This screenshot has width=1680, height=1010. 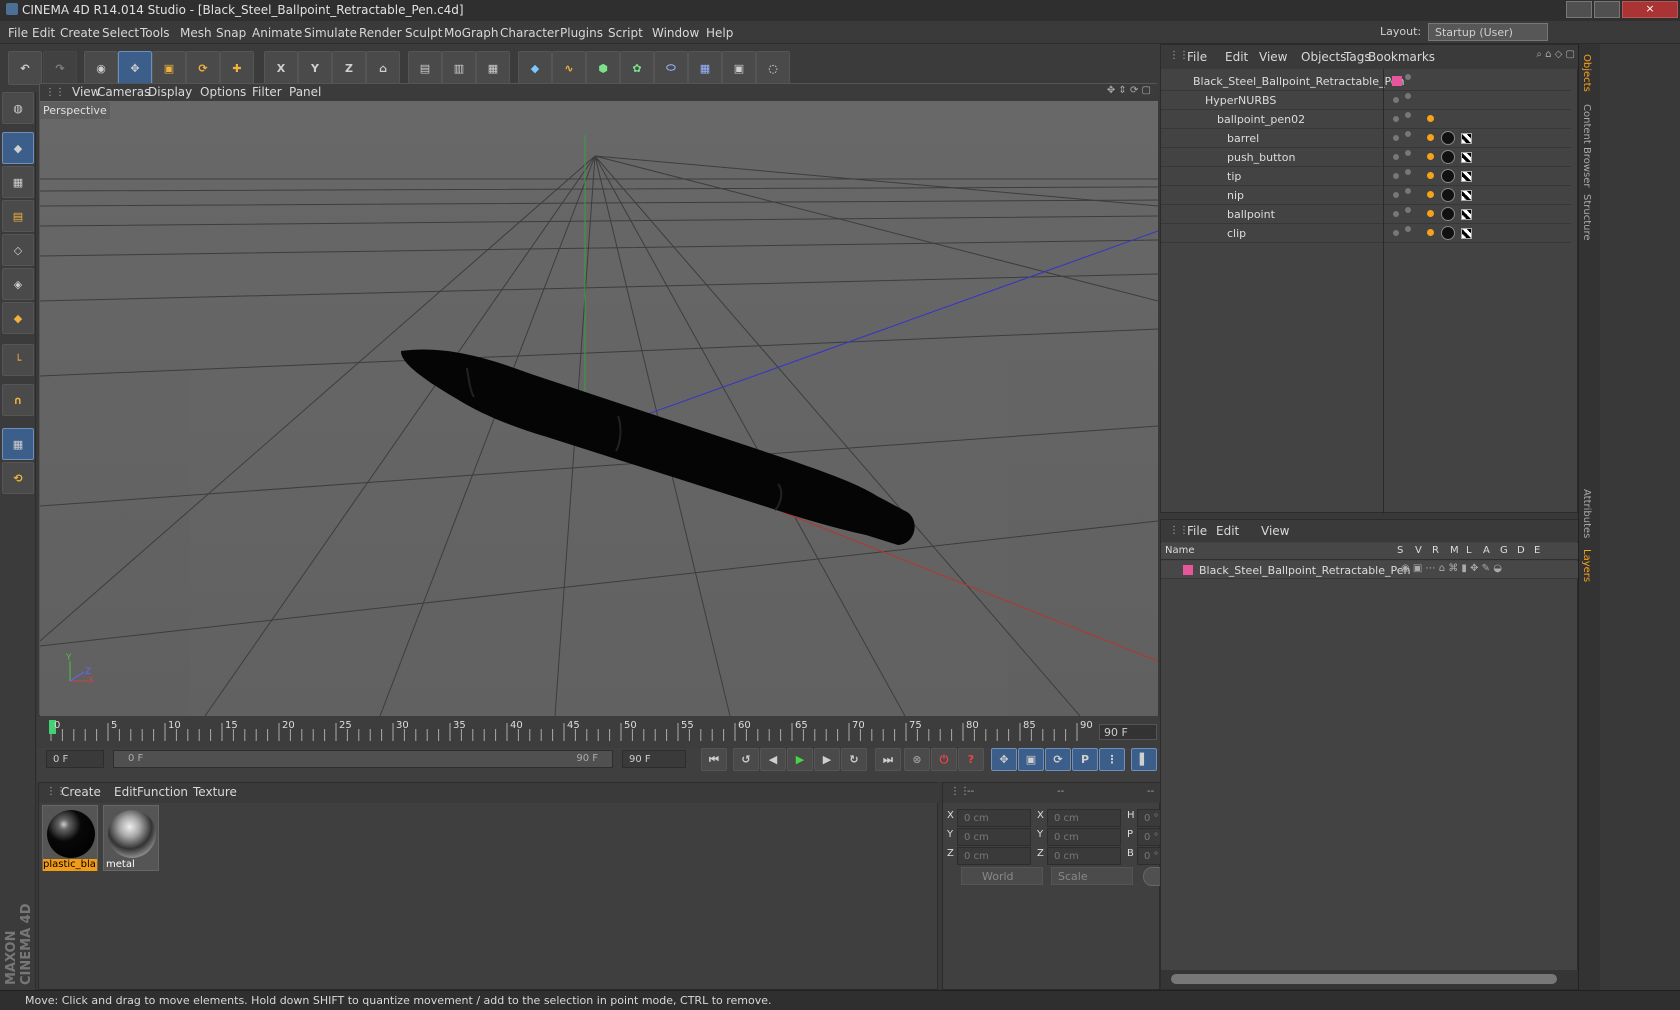 What do you see at coordinates (1586, 145) in the screenshot?
I see `side-tab-content-browser: Content Browser` at bounding box center [1586, 145].